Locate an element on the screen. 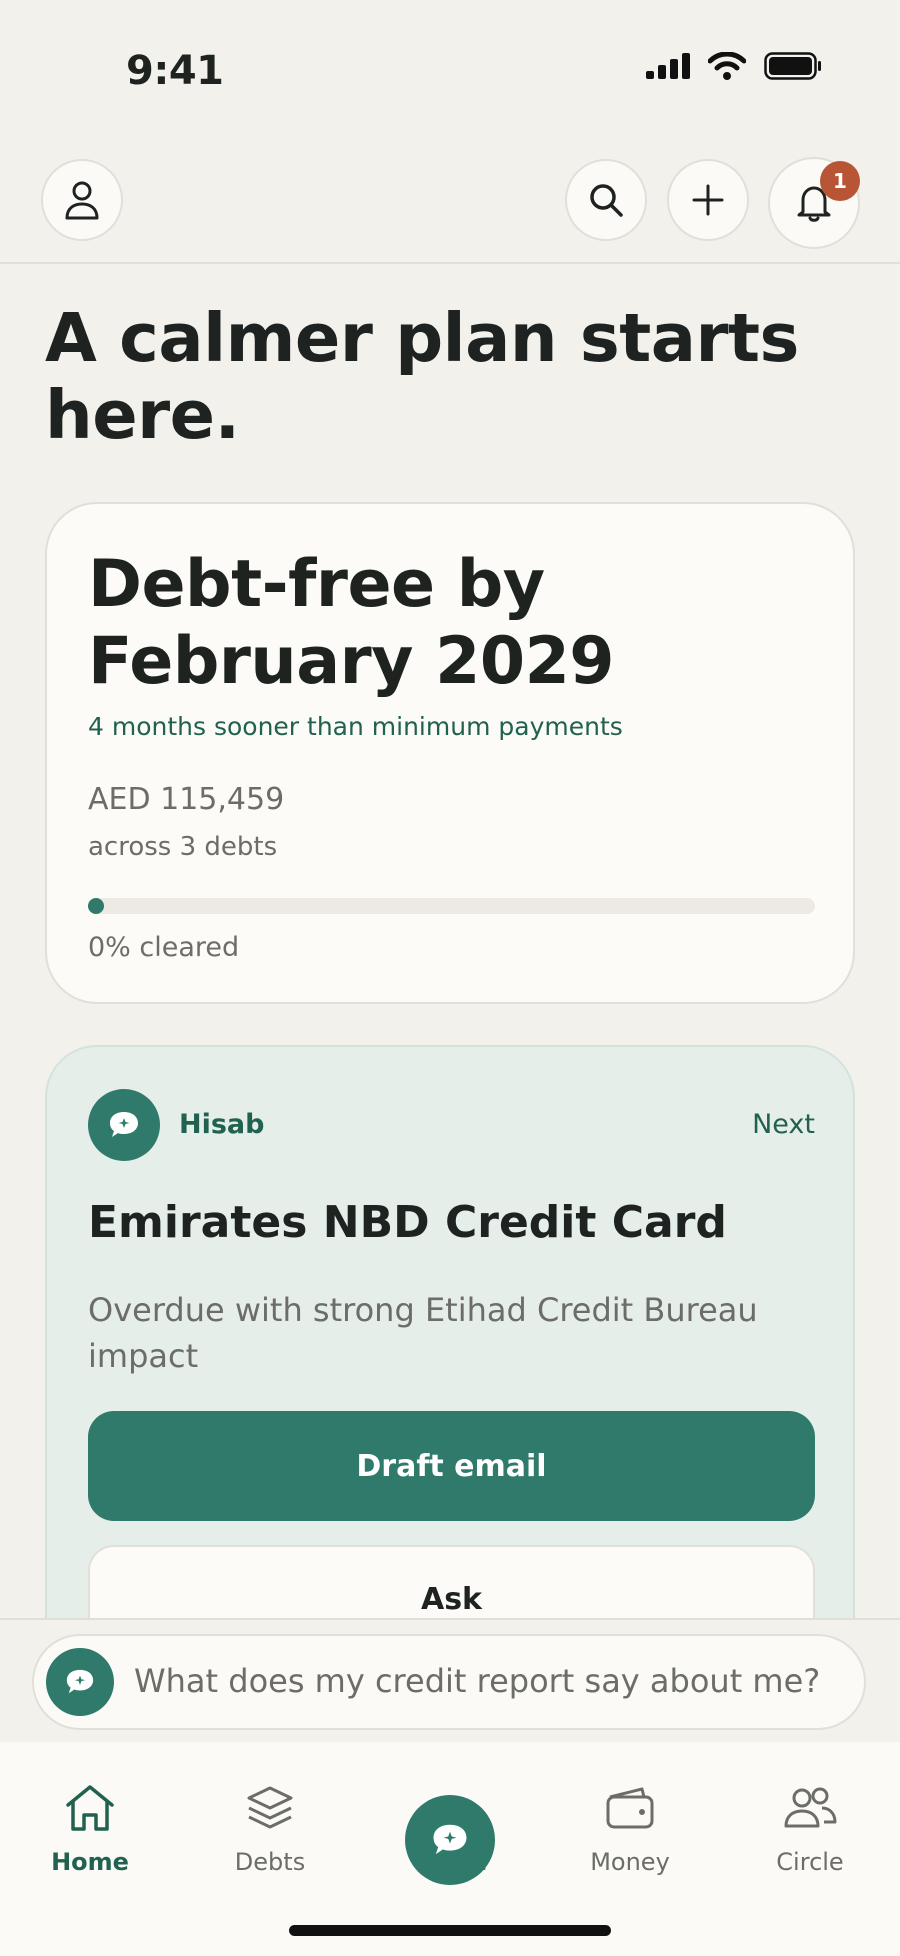  coach-avatar is located at coordinates (124, 1125).